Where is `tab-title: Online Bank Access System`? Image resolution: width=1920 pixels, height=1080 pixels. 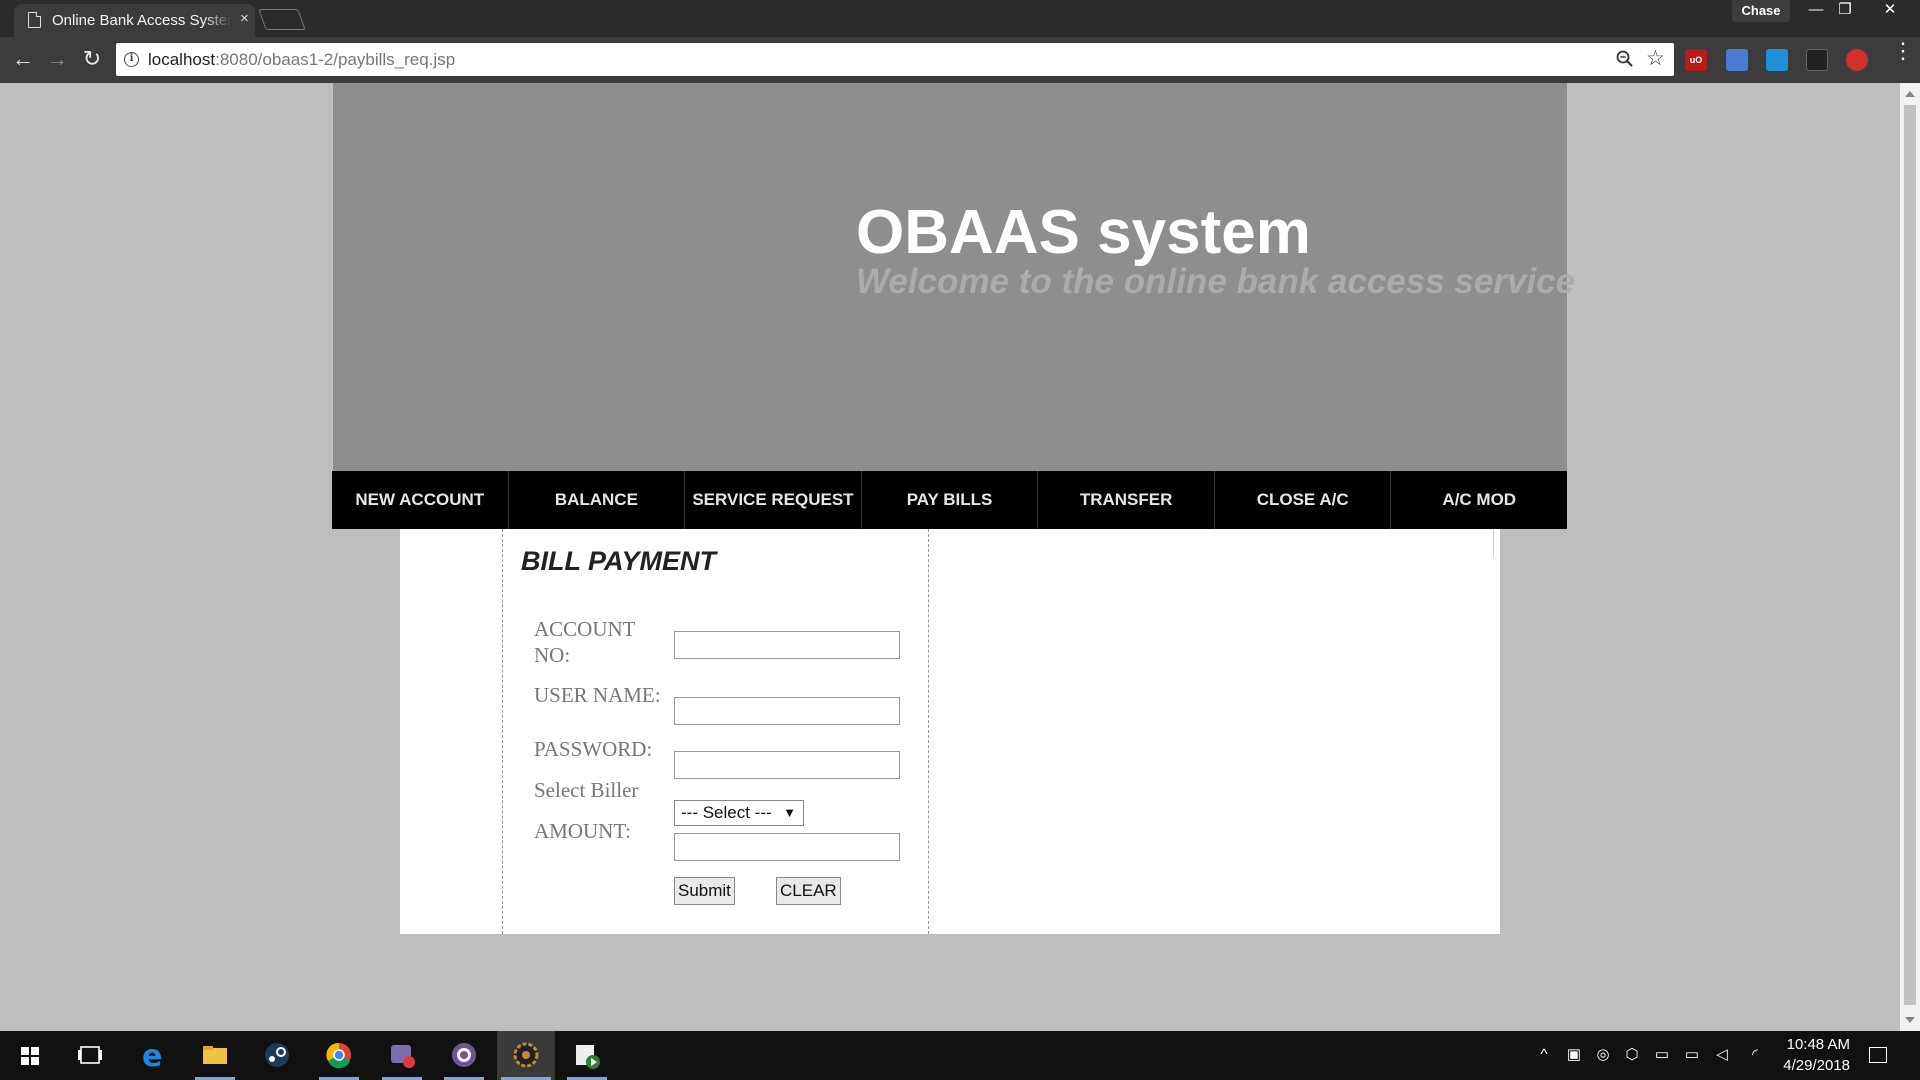 tab-title: Online Bank Access System is located at coordinates (142, 20).